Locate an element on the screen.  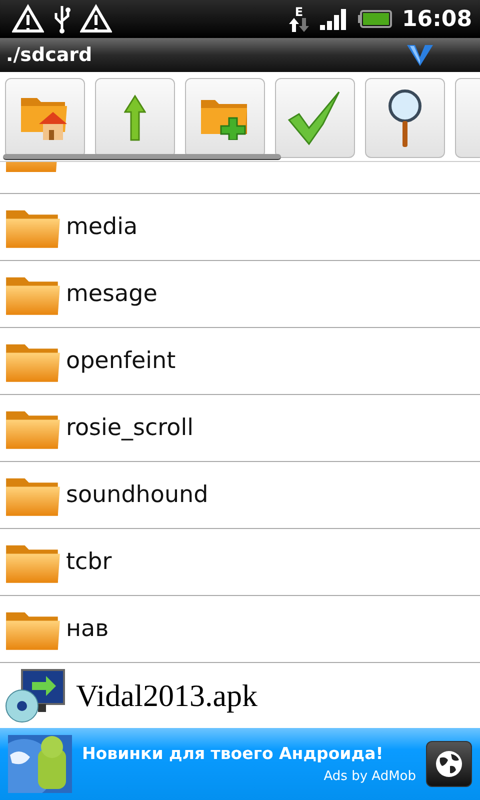
file-row: tcbr is located at coordinates (240, 562).